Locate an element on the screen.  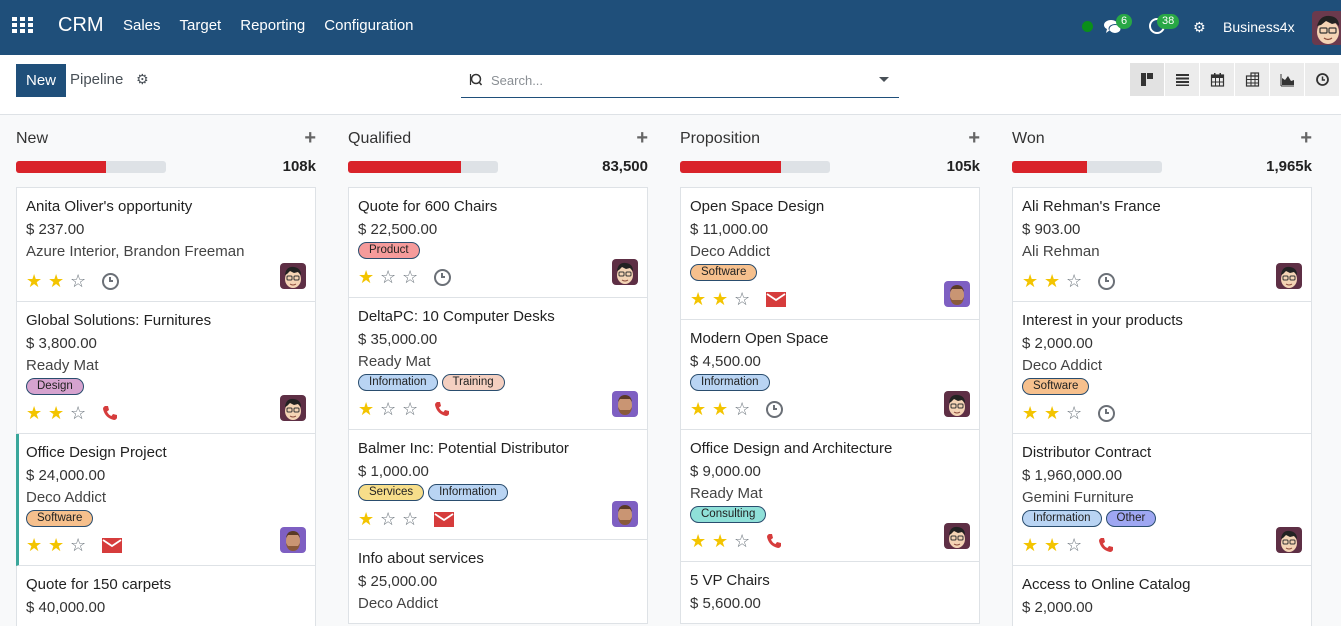
new-button: New is located at coordinates (41, 80).